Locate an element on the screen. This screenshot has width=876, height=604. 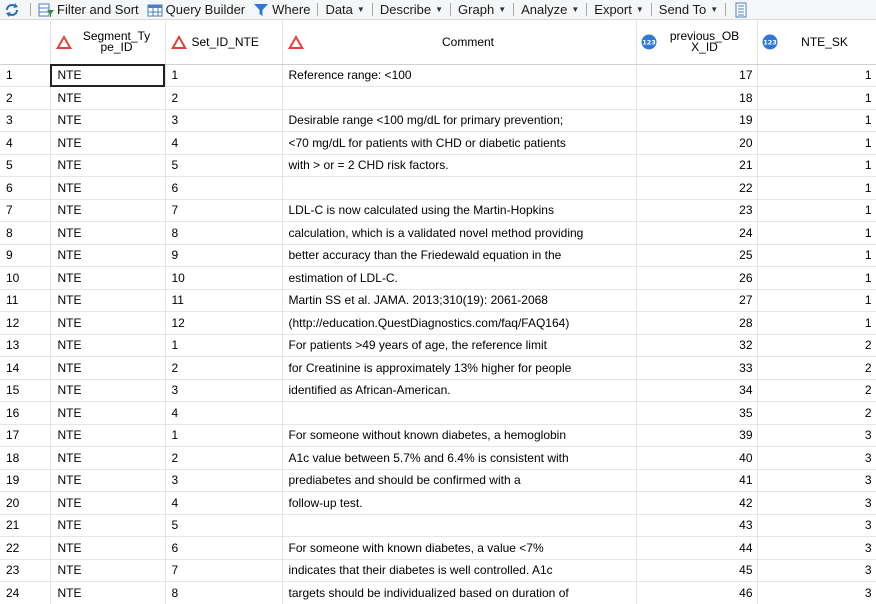
set-id-nte-cell: 6 is located at coordinates (224, 188).